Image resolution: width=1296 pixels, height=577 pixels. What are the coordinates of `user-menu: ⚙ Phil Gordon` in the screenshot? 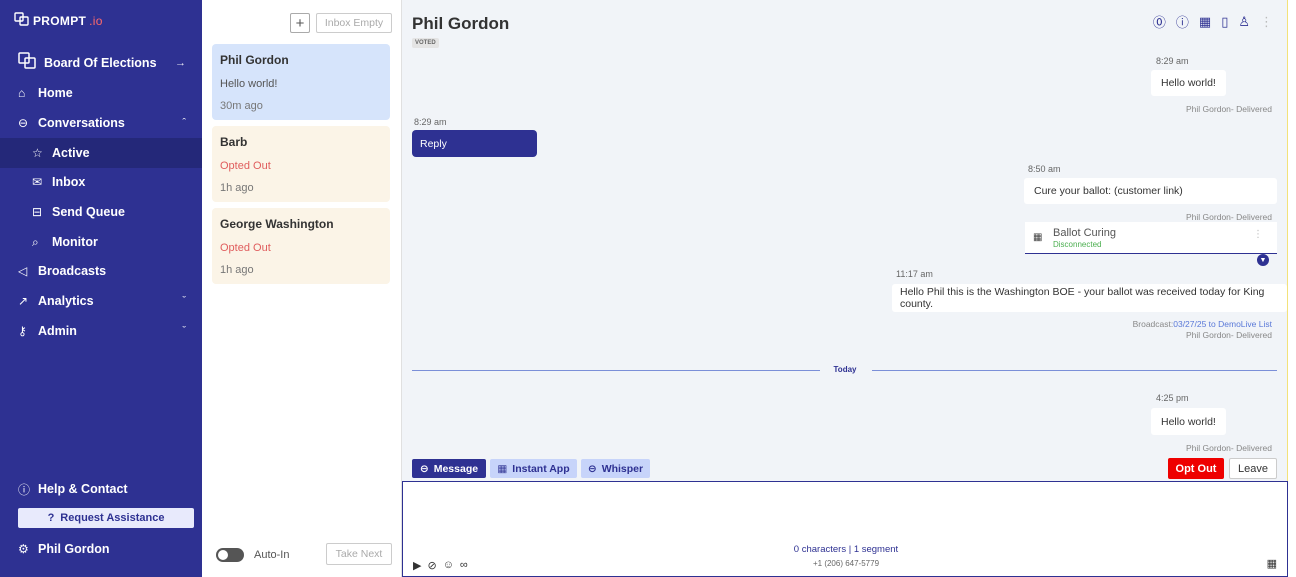 It's located at (101, 549).